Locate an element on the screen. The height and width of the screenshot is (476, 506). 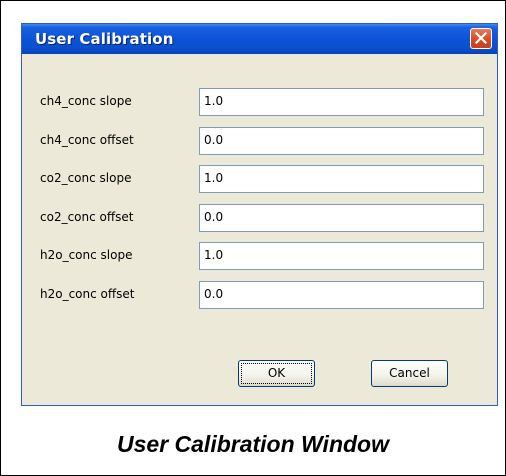
cancel-button-label: Cancel is located at coordinates (409, 373).